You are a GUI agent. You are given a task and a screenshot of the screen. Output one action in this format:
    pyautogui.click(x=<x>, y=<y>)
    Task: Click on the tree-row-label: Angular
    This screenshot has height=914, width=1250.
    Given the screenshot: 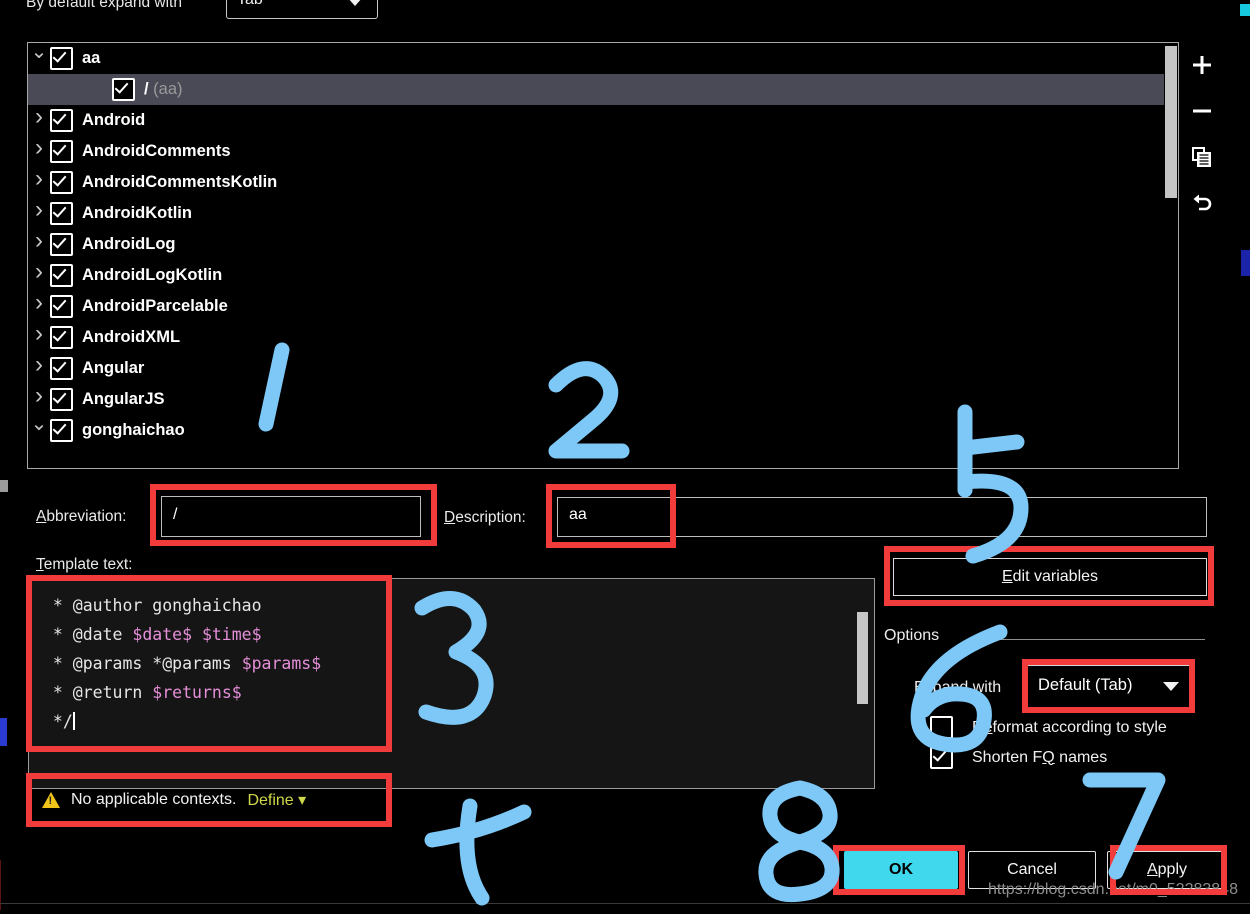 What is the action you would take?
    pyautogui.click(x=113, y=368)
    